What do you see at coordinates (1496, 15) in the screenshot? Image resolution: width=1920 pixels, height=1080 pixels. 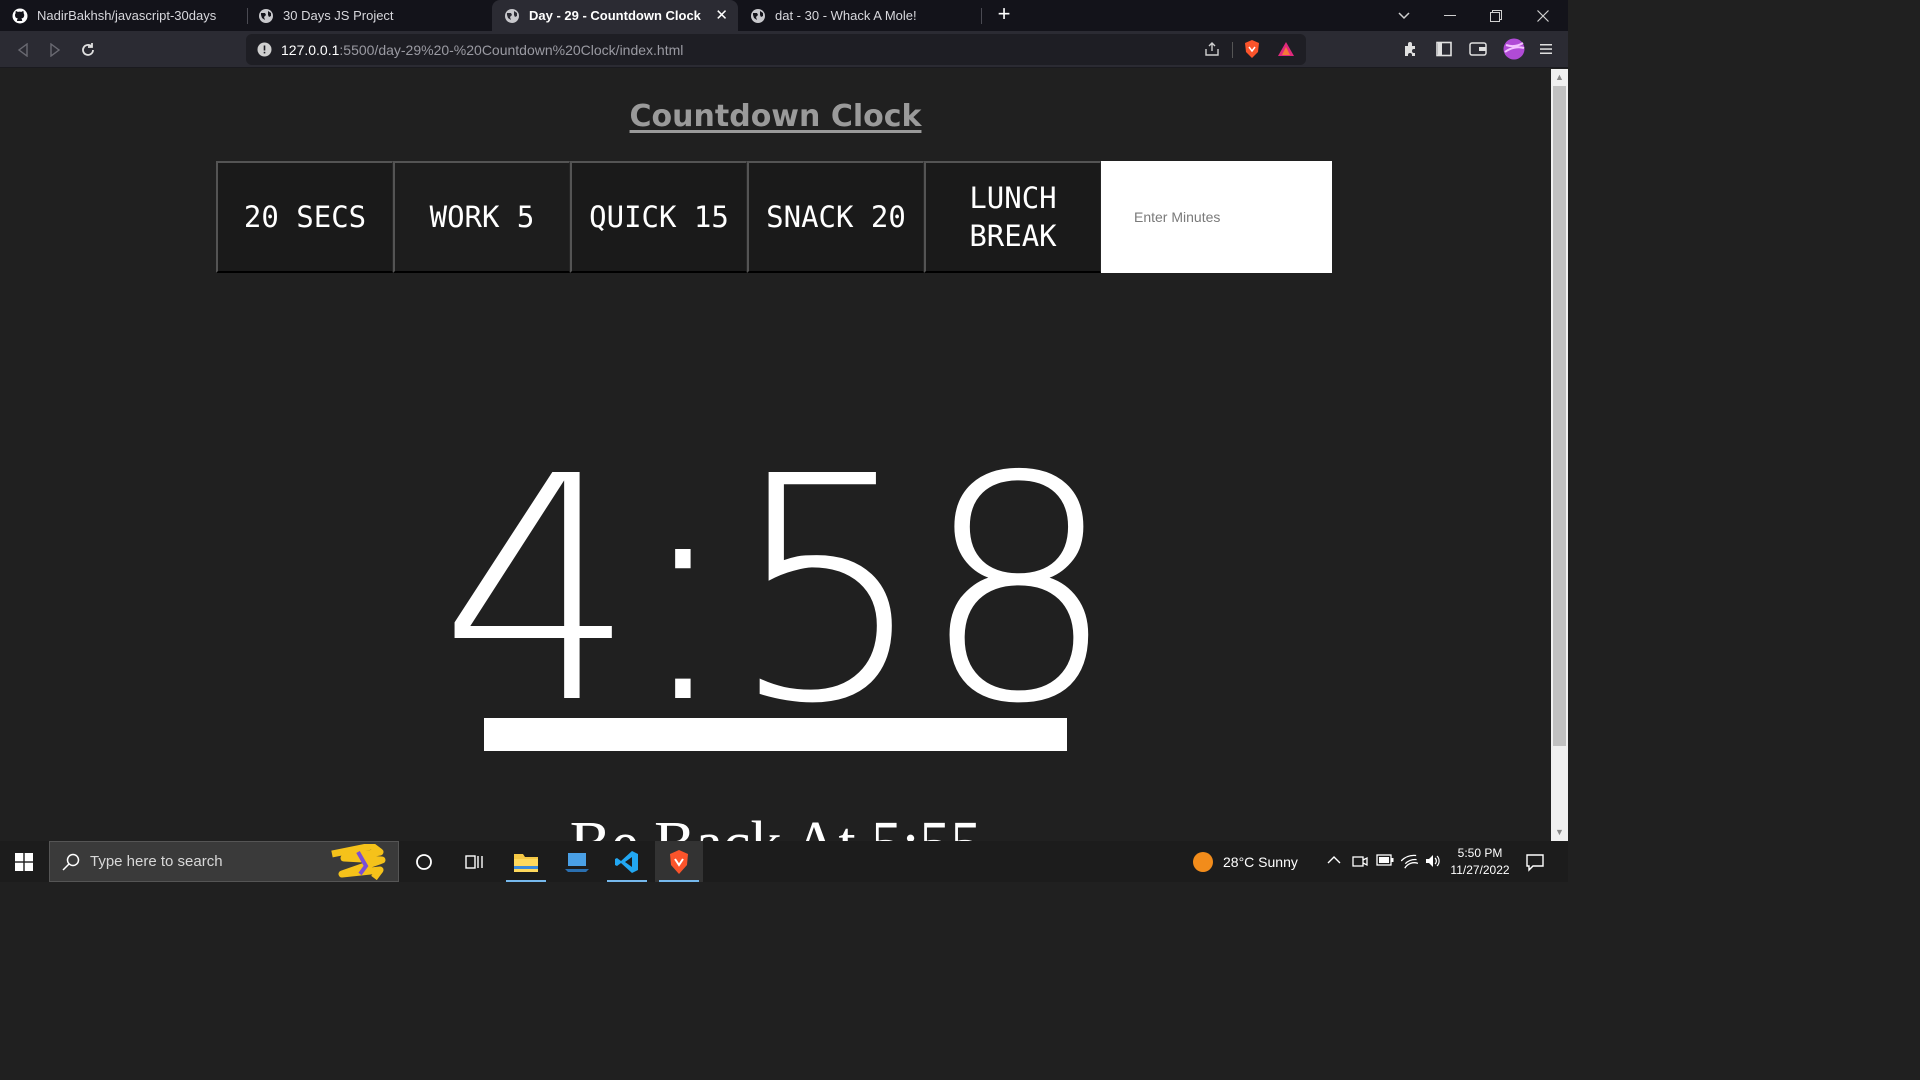 I see `restore-icon` at bounding box center [1496, 15].